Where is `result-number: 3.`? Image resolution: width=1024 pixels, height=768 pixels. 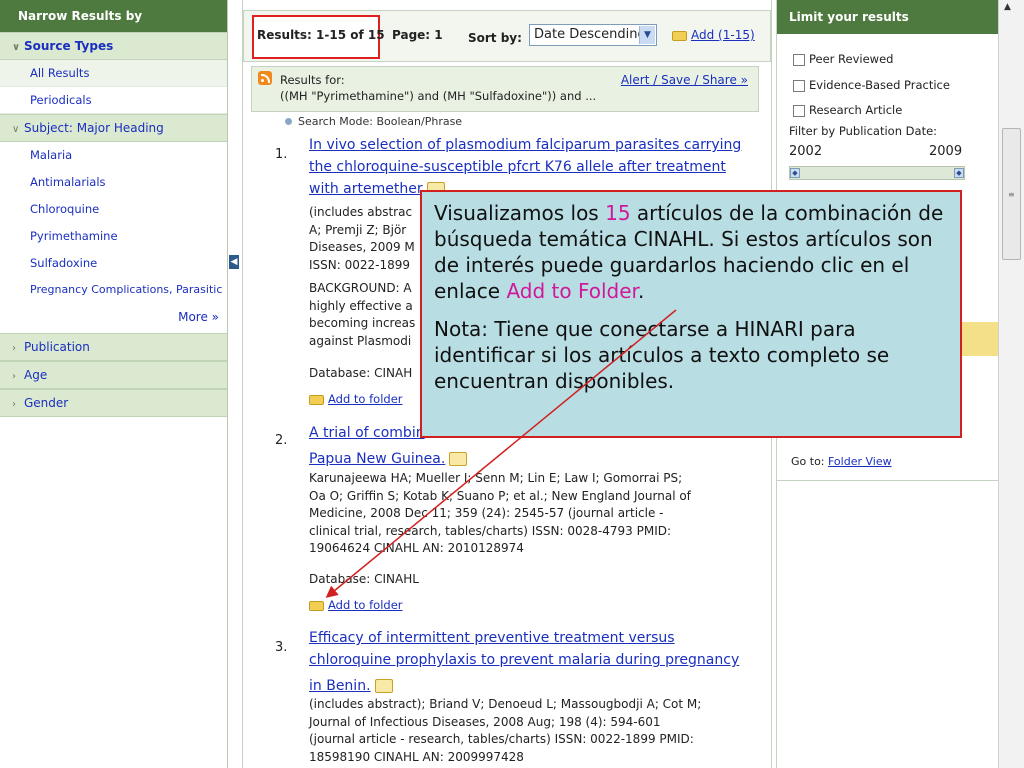
result-number: 3. is located at coordinates (281, 647).